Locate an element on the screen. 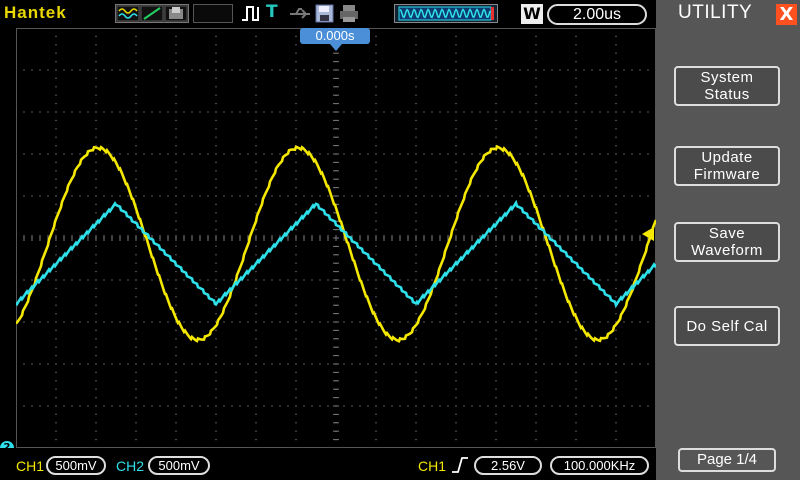 This screenshot has height=480, width=800. ch2-scale: 500mV is located at coordinates (179, 465).